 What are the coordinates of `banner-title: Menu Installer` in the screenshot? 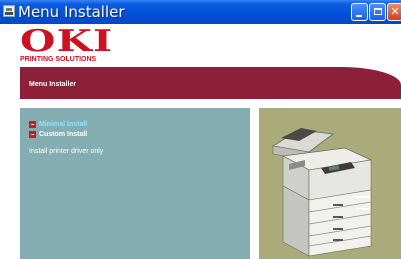 It's located at (53, 84).